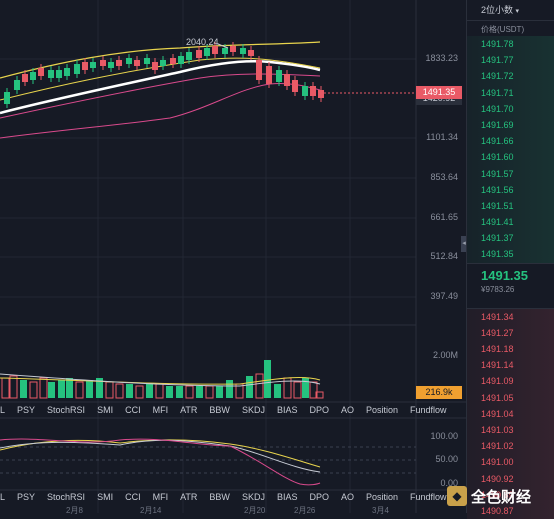 The height and width of the screenshot is (519, 554). I want to click on volume-tag: 216.9k, so click(439, 392).